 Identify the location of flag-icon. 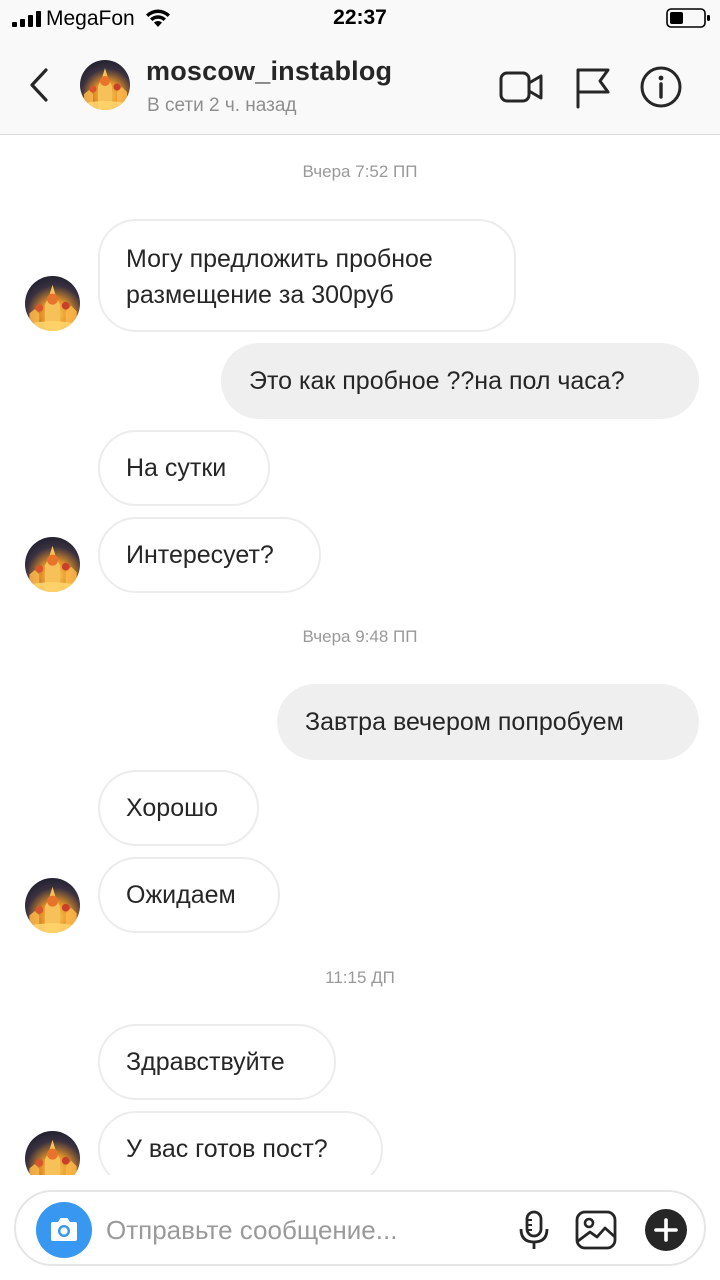
(593, 87).